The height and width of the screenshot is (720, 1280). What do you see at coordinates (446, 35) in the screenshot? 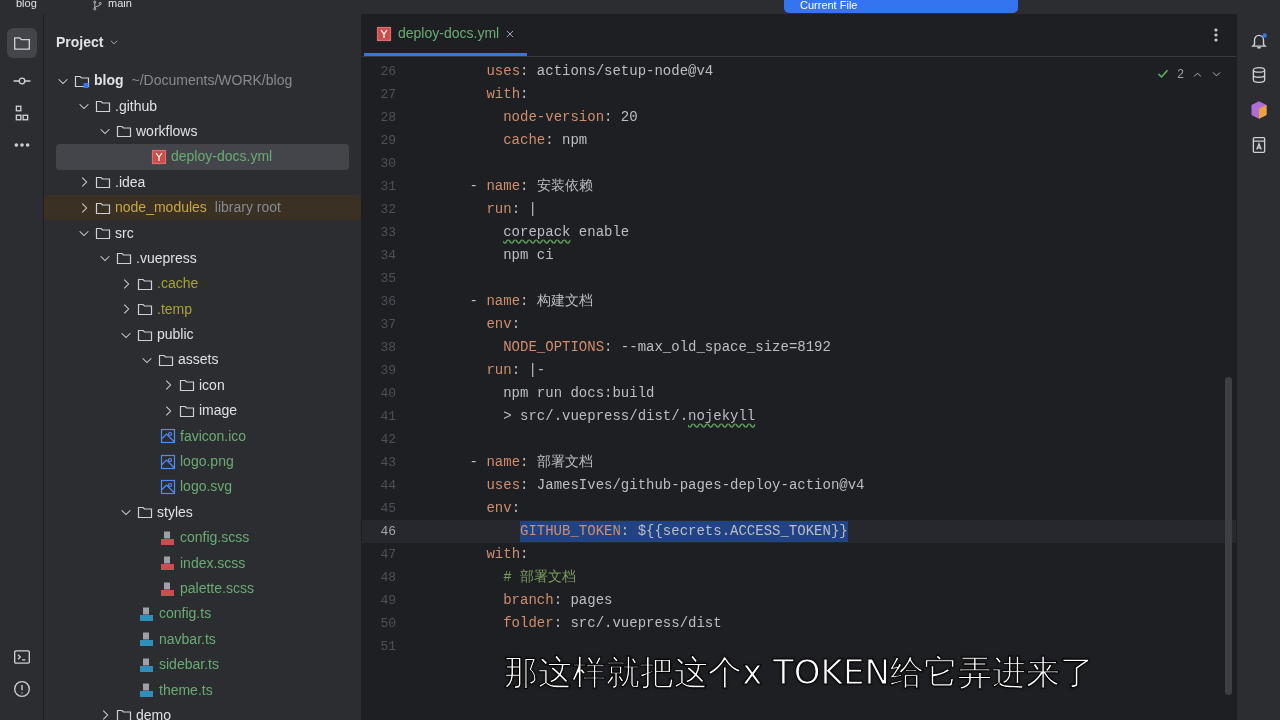
I see `editor-tab: deploy-docs.yml` at bounding box center [446, 35].